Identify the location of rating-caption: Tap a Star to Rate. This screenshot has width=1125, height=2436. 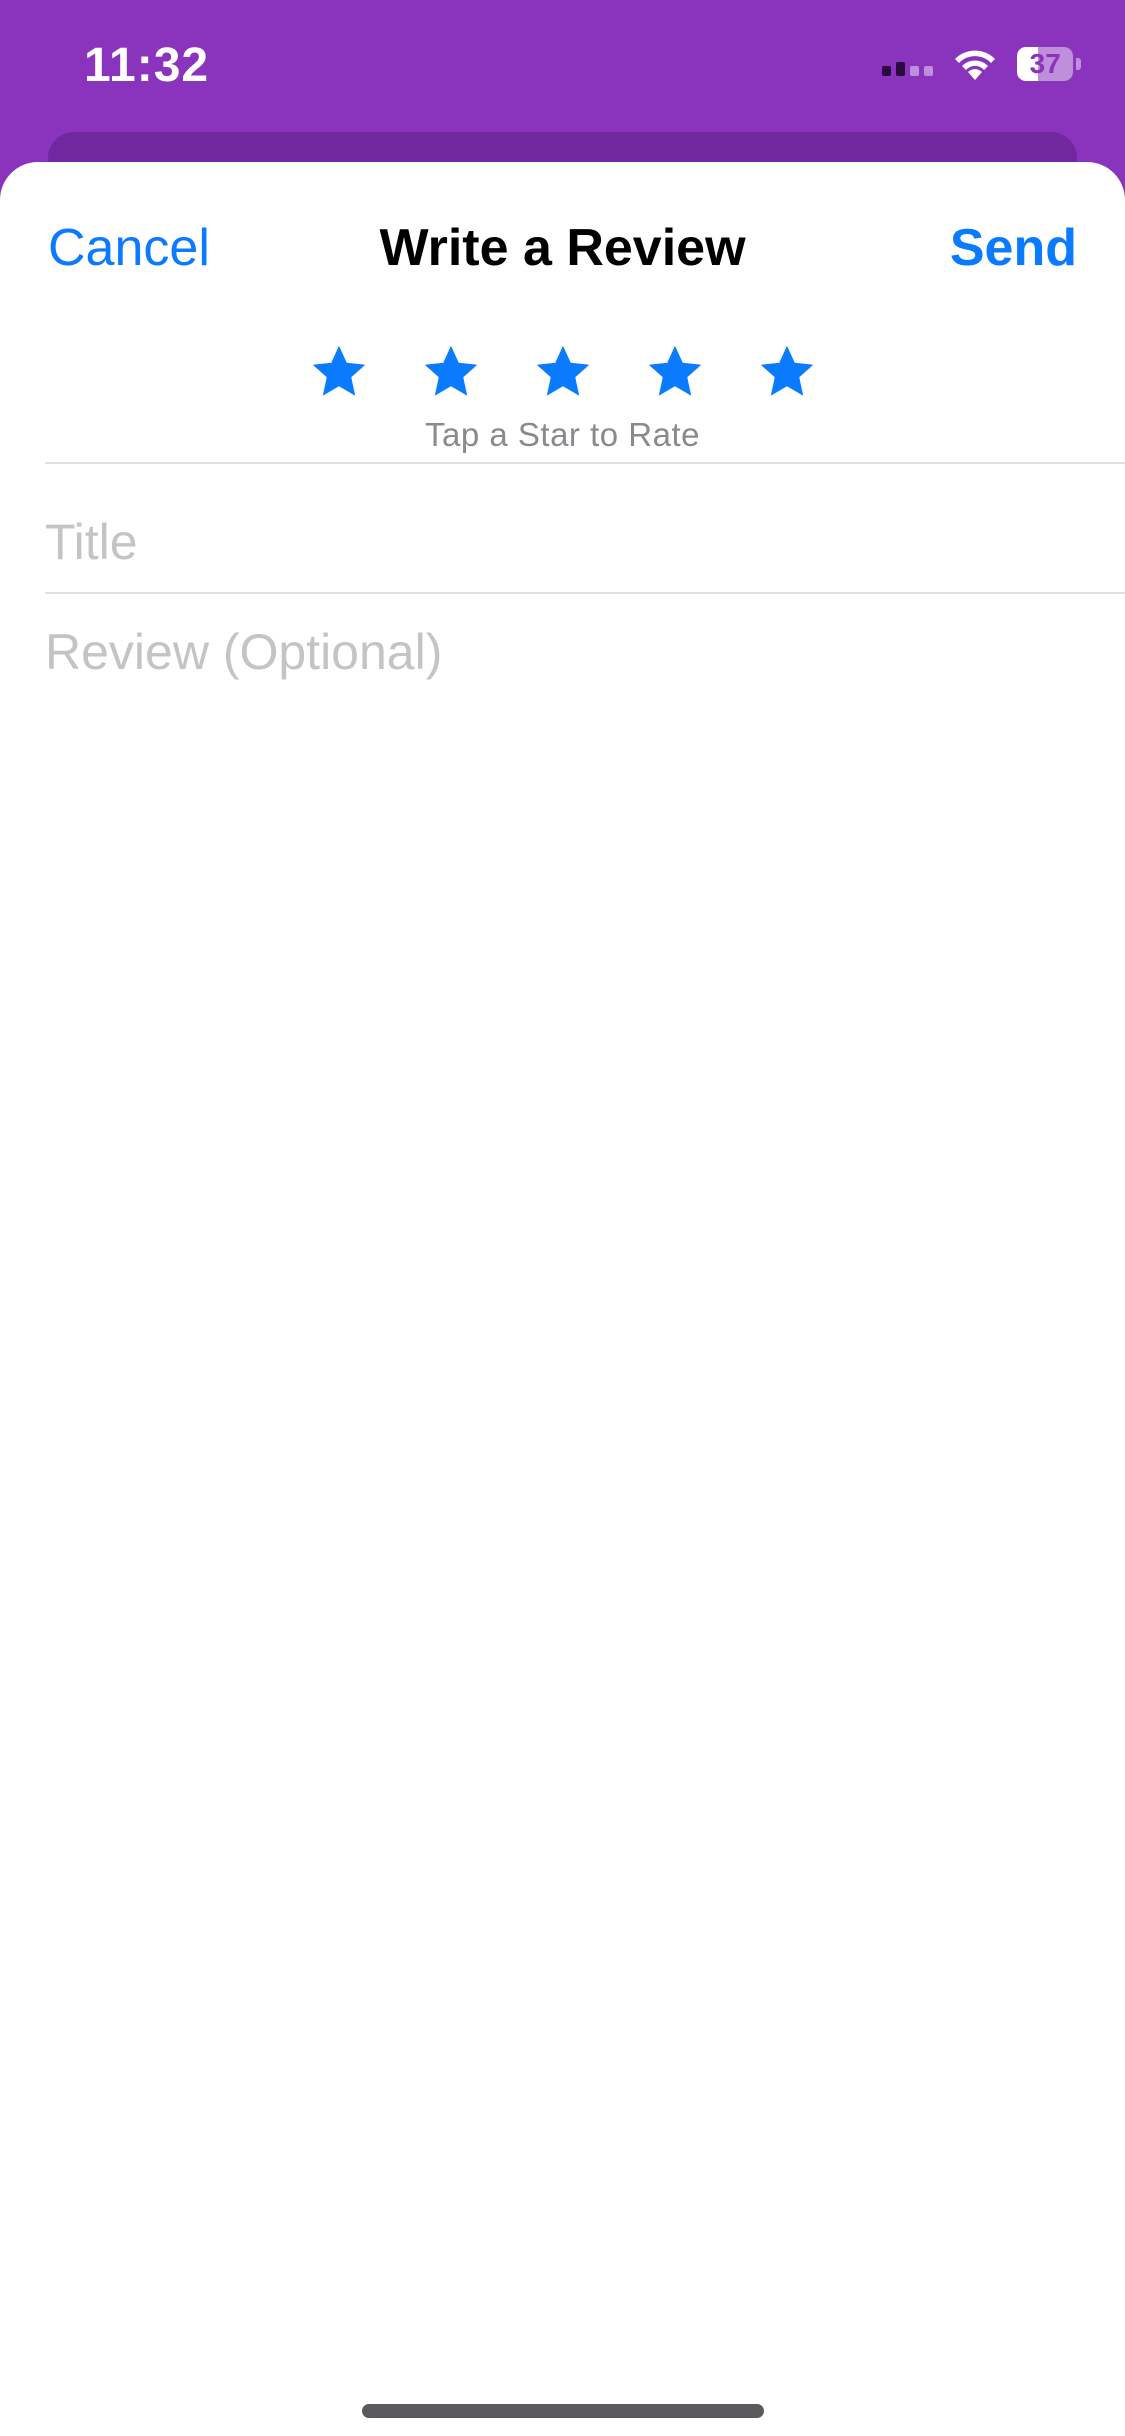
(562, 434).